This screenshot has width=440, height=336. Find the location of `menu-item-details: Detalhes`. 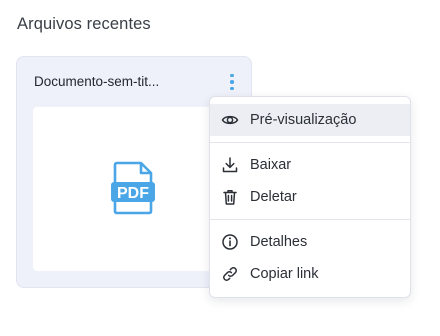

menu-item-details: Detalhes is located at coordinates (310, 242).